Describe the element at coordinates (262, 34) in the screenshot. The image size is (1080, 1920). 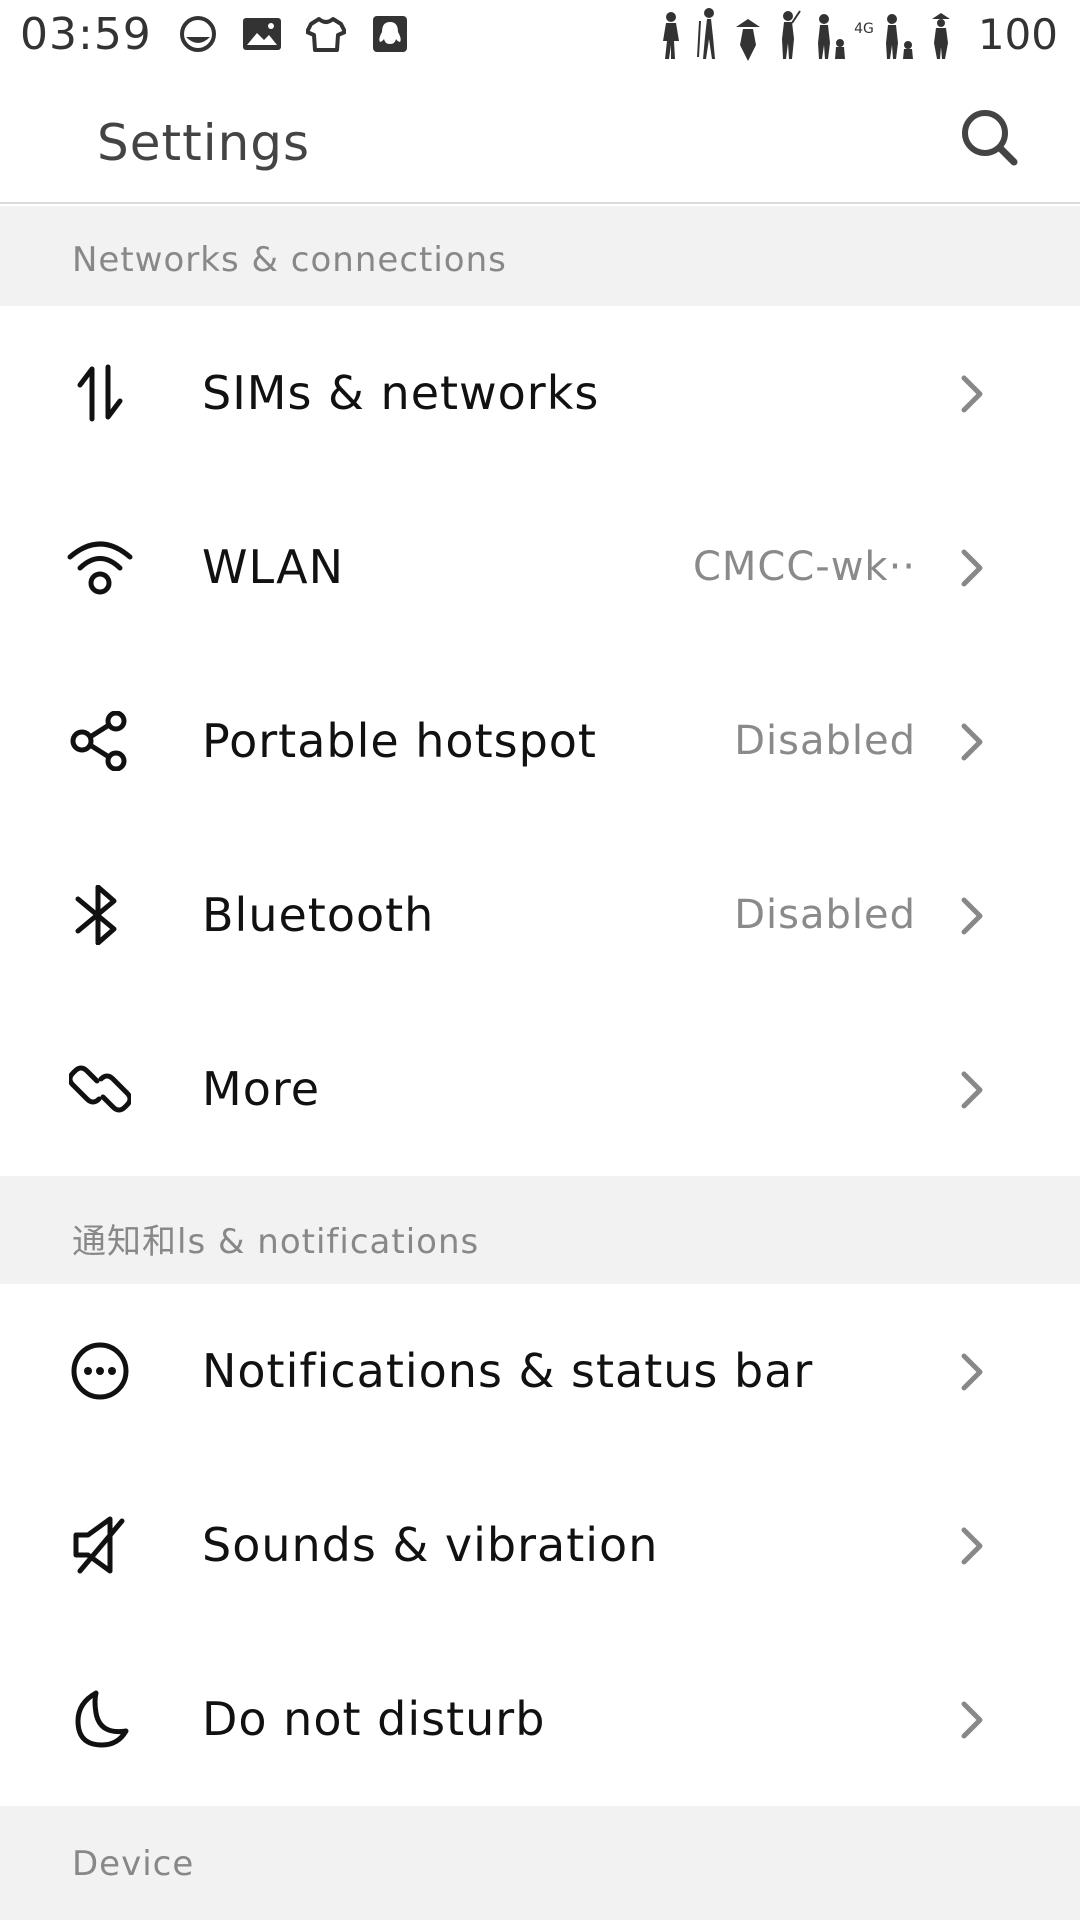
I see `image-icon` at that location.